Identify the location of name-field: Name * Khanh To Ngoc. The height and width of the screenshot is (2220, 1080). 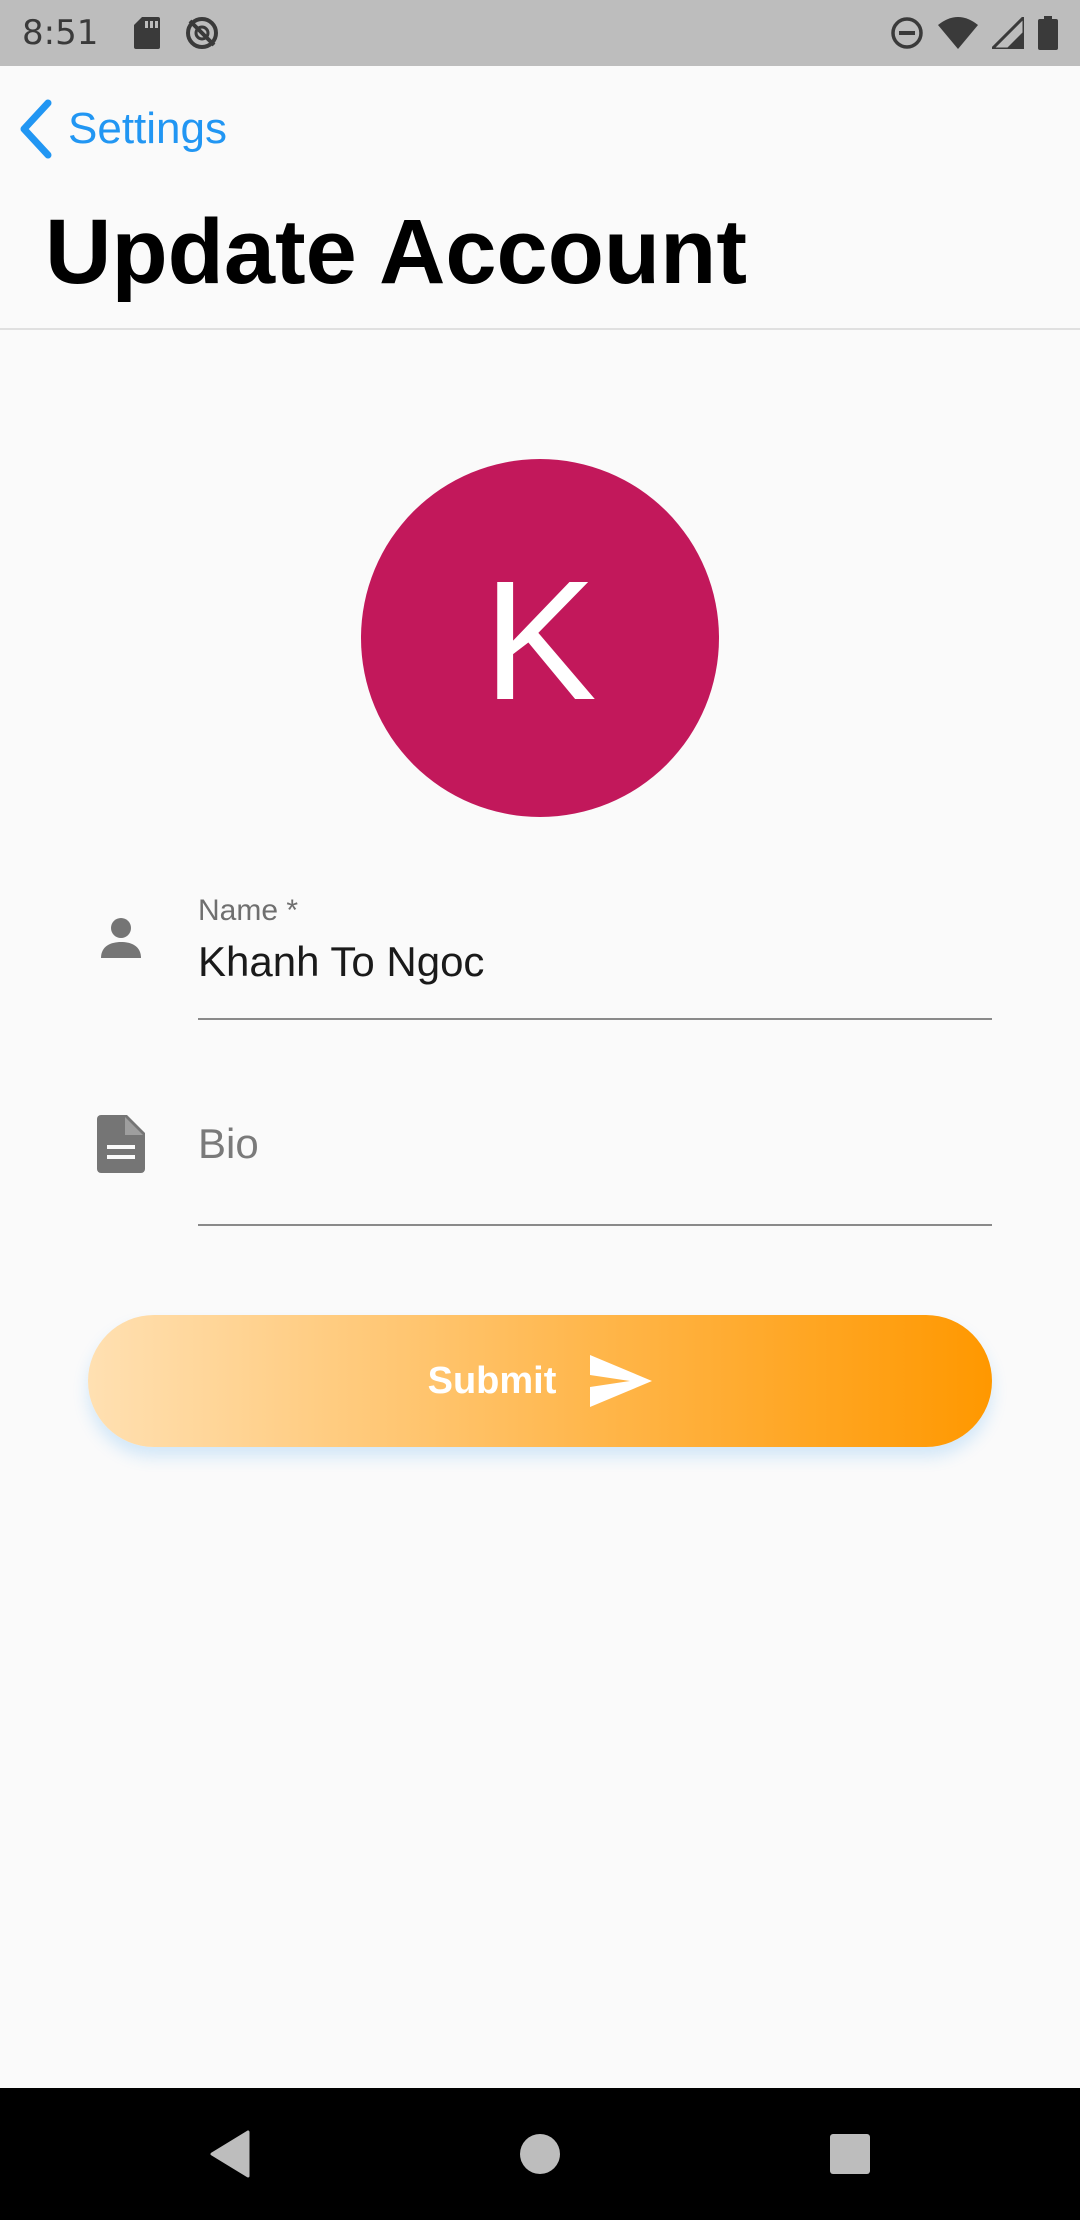
(595, 953).